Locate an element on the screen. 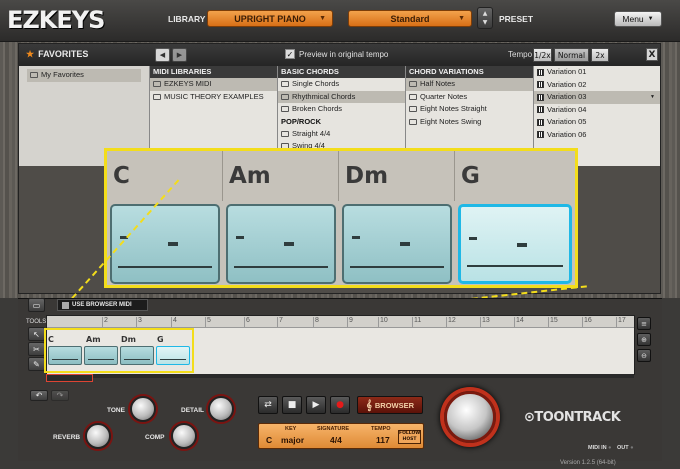  list-item: Variation 05 is located at coordinates (597, 122).